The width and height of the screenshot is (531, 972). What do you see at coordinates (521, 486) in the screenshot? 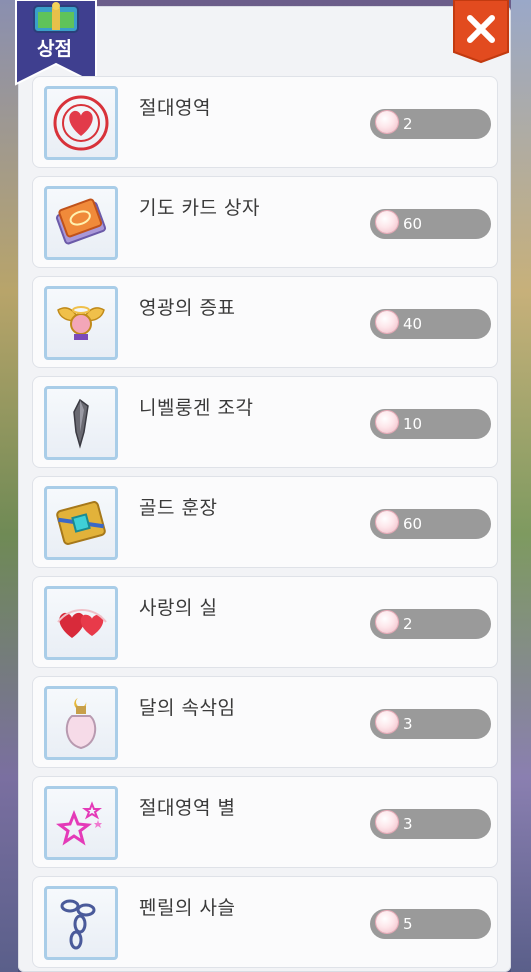
I see `background-right` at bounding box center [521, 486].